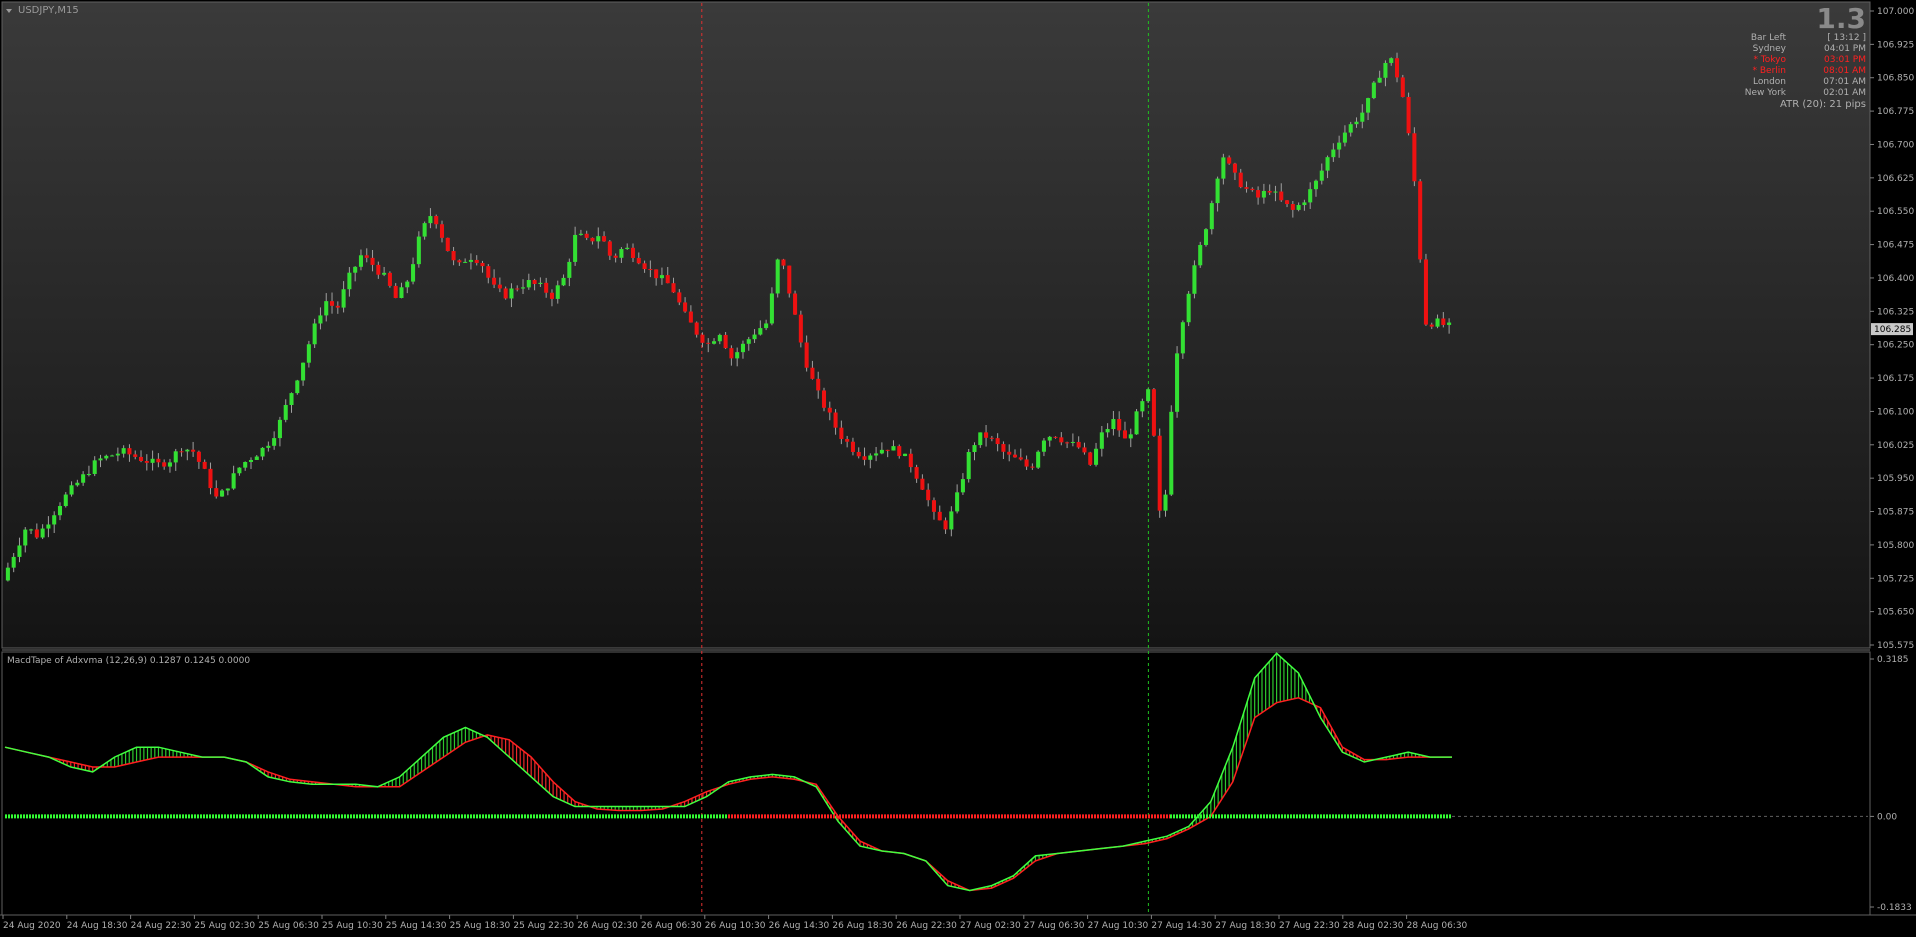 This screenshot has width=1916, height=937. I want to click on time-tick-label: 24 Aug 18:30, so click(97, 926).